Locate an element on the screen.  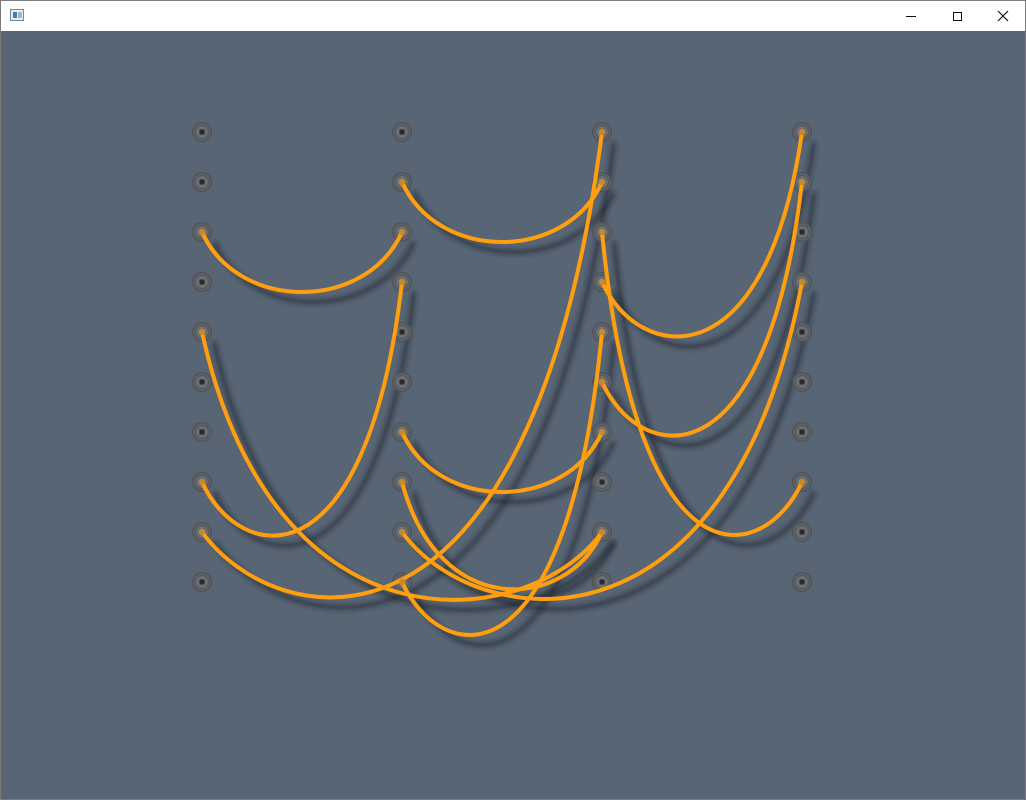
minimize-button is located at coordinates (911, 16).